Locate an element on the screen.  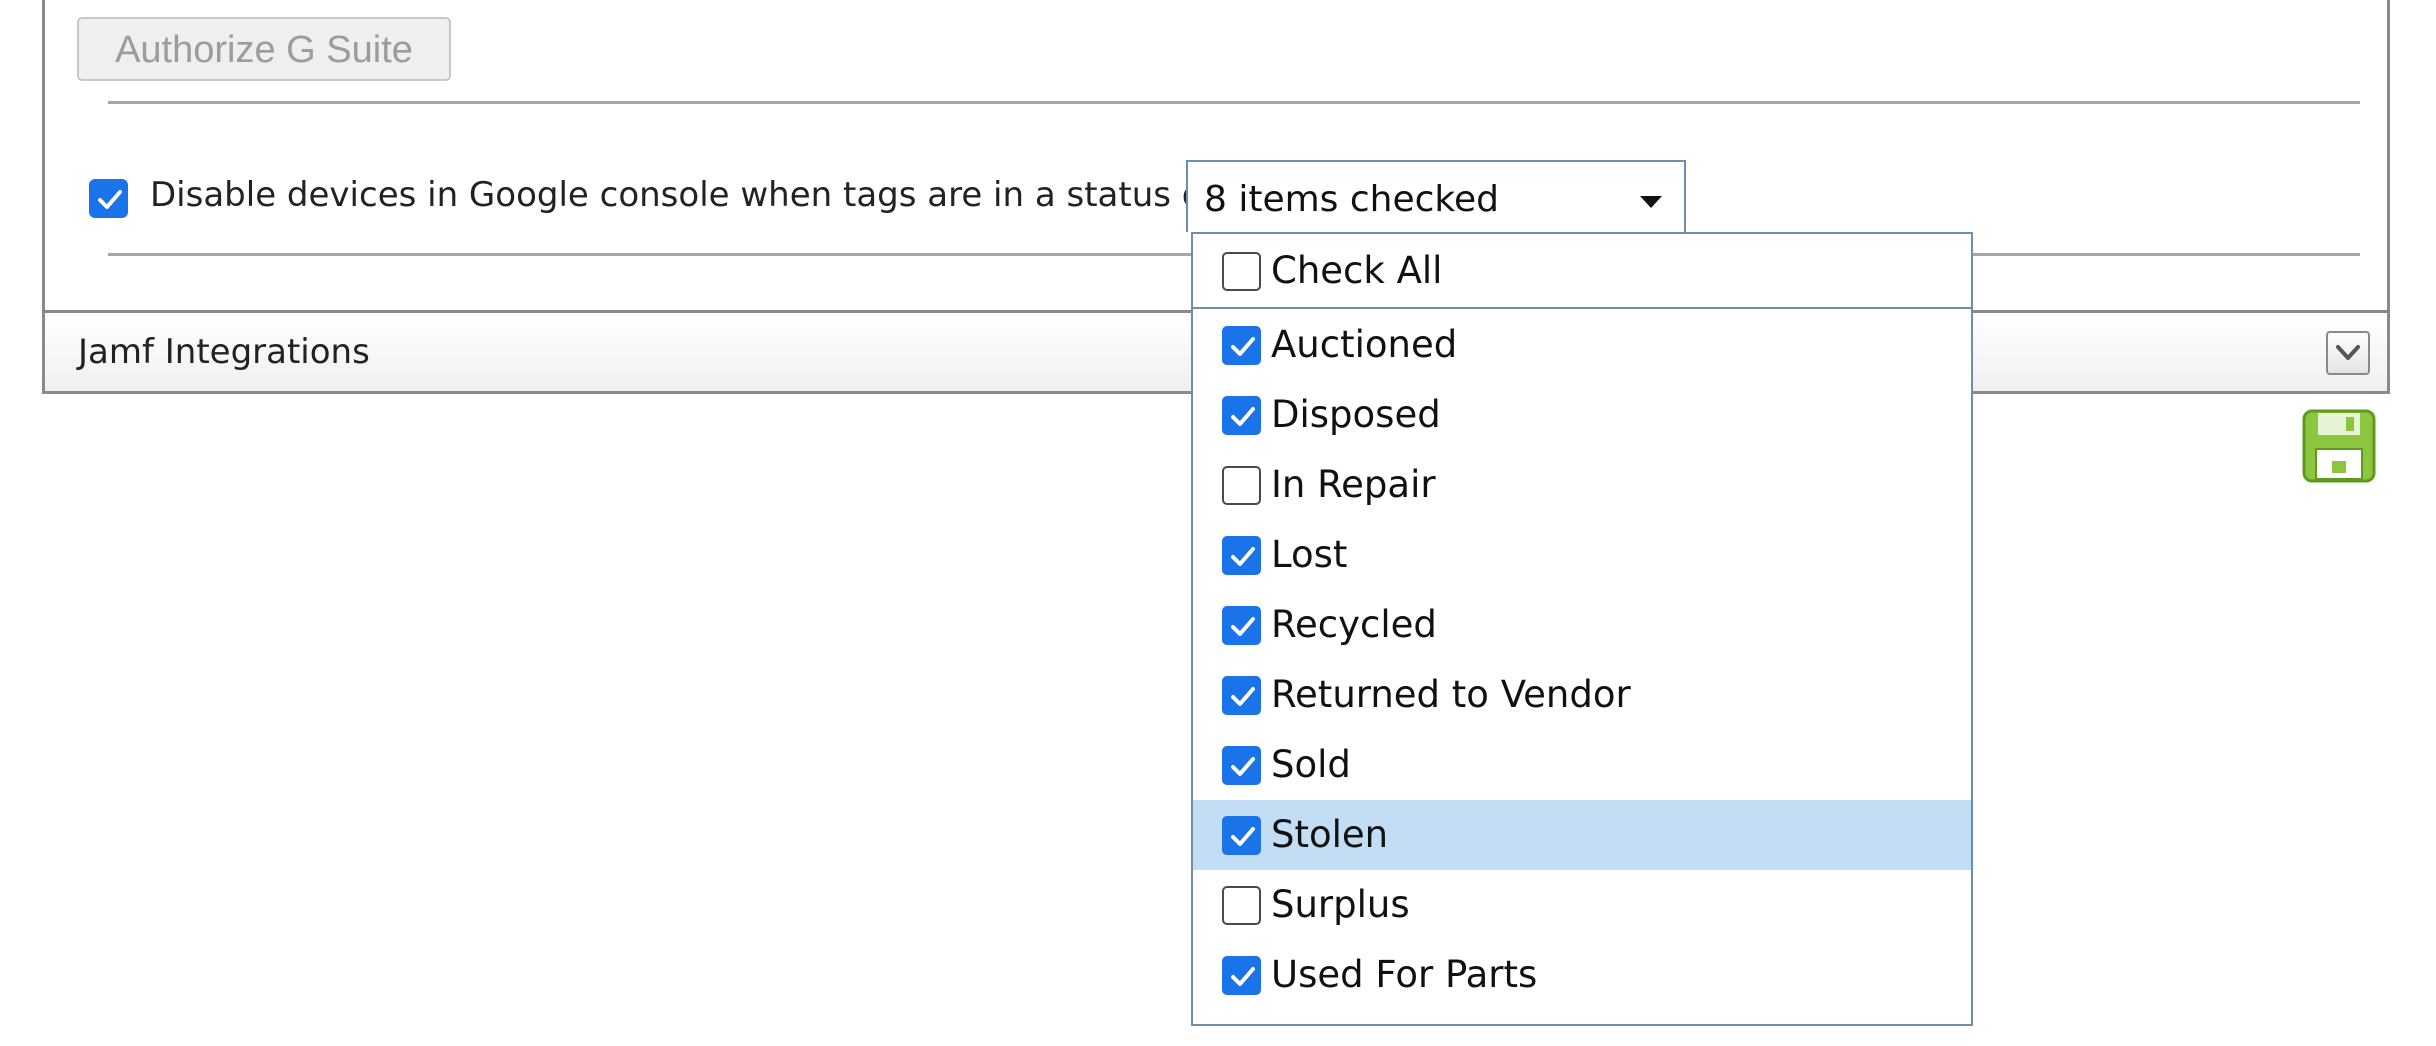
collapse-toggle-button is located at coordinates (2348, 353).